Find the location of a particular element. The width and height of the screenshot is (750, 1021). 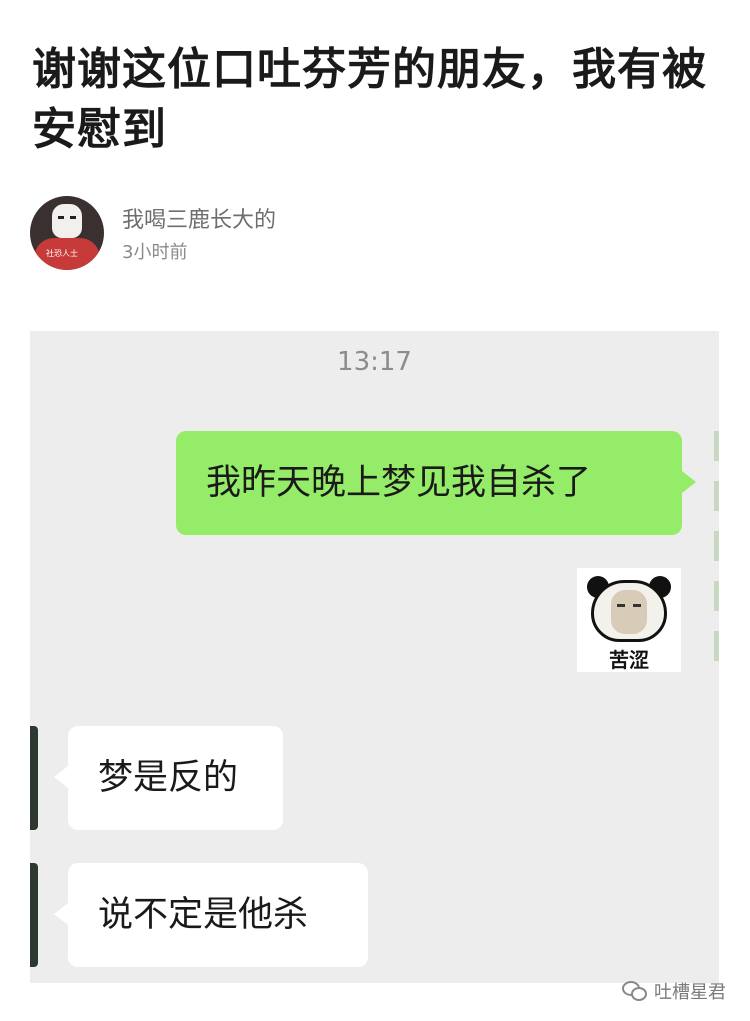

author-avatar: 社恐人士 is located at coordinates (67, 233).